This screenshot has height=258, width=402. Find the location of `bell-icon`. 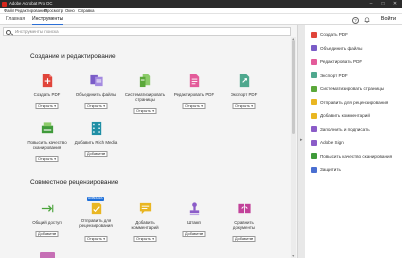

bell-icon is located at coordinates (367, 20).